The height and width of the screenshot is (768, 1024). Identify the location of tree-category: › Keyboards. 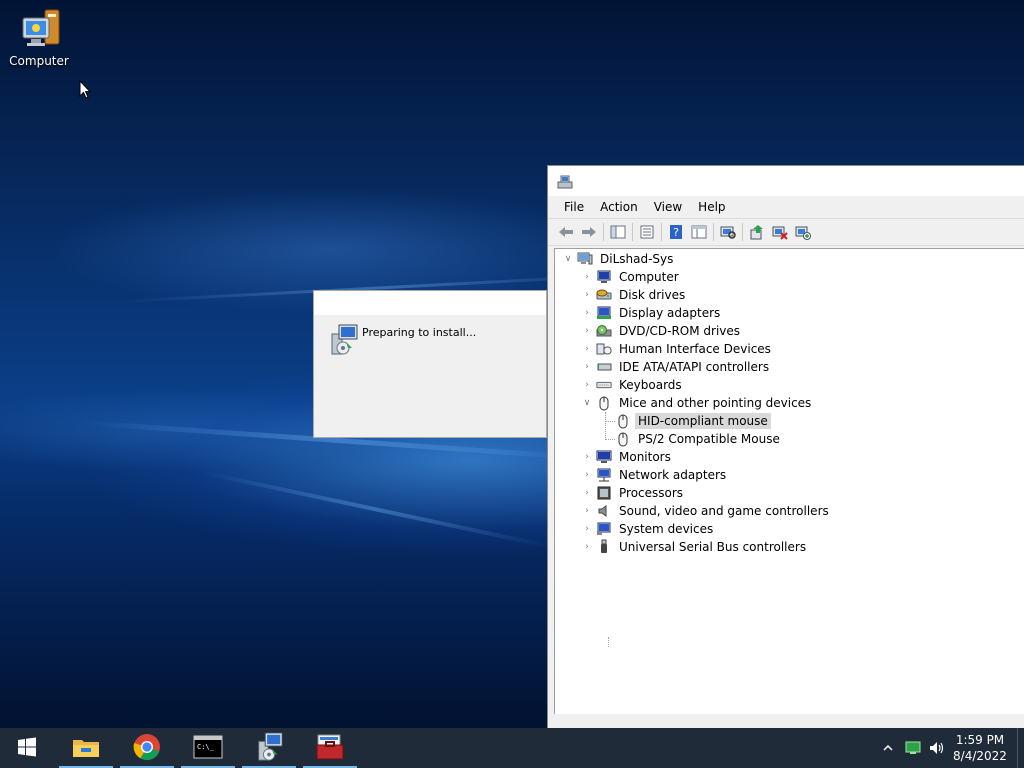
(633, 385).